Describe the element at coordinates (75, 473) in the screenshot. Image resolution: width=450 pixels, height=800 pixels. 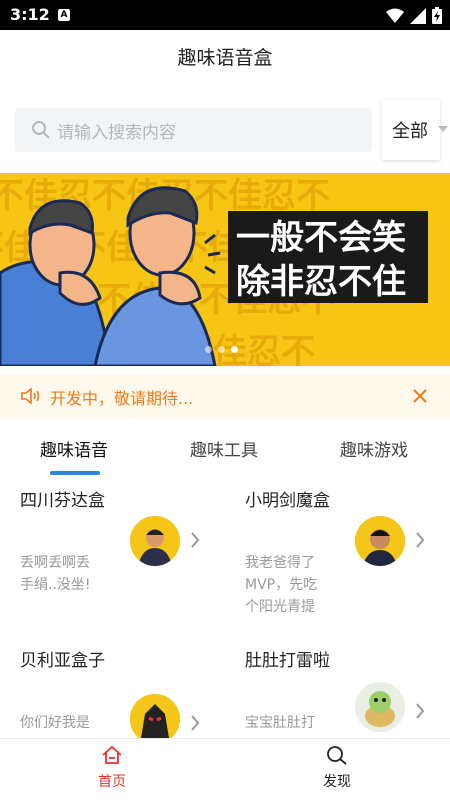
I see `tab-indicator` at that location.